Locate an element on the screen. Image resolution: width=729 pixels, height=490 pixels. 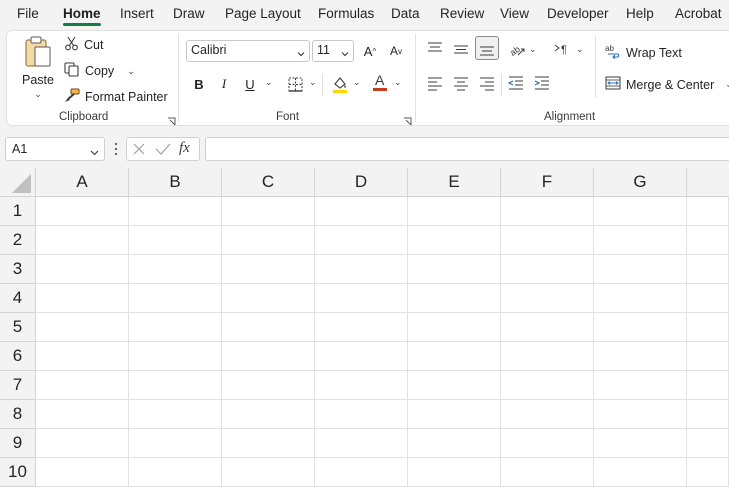
align-top-icon is located at coordinates (435, 49).